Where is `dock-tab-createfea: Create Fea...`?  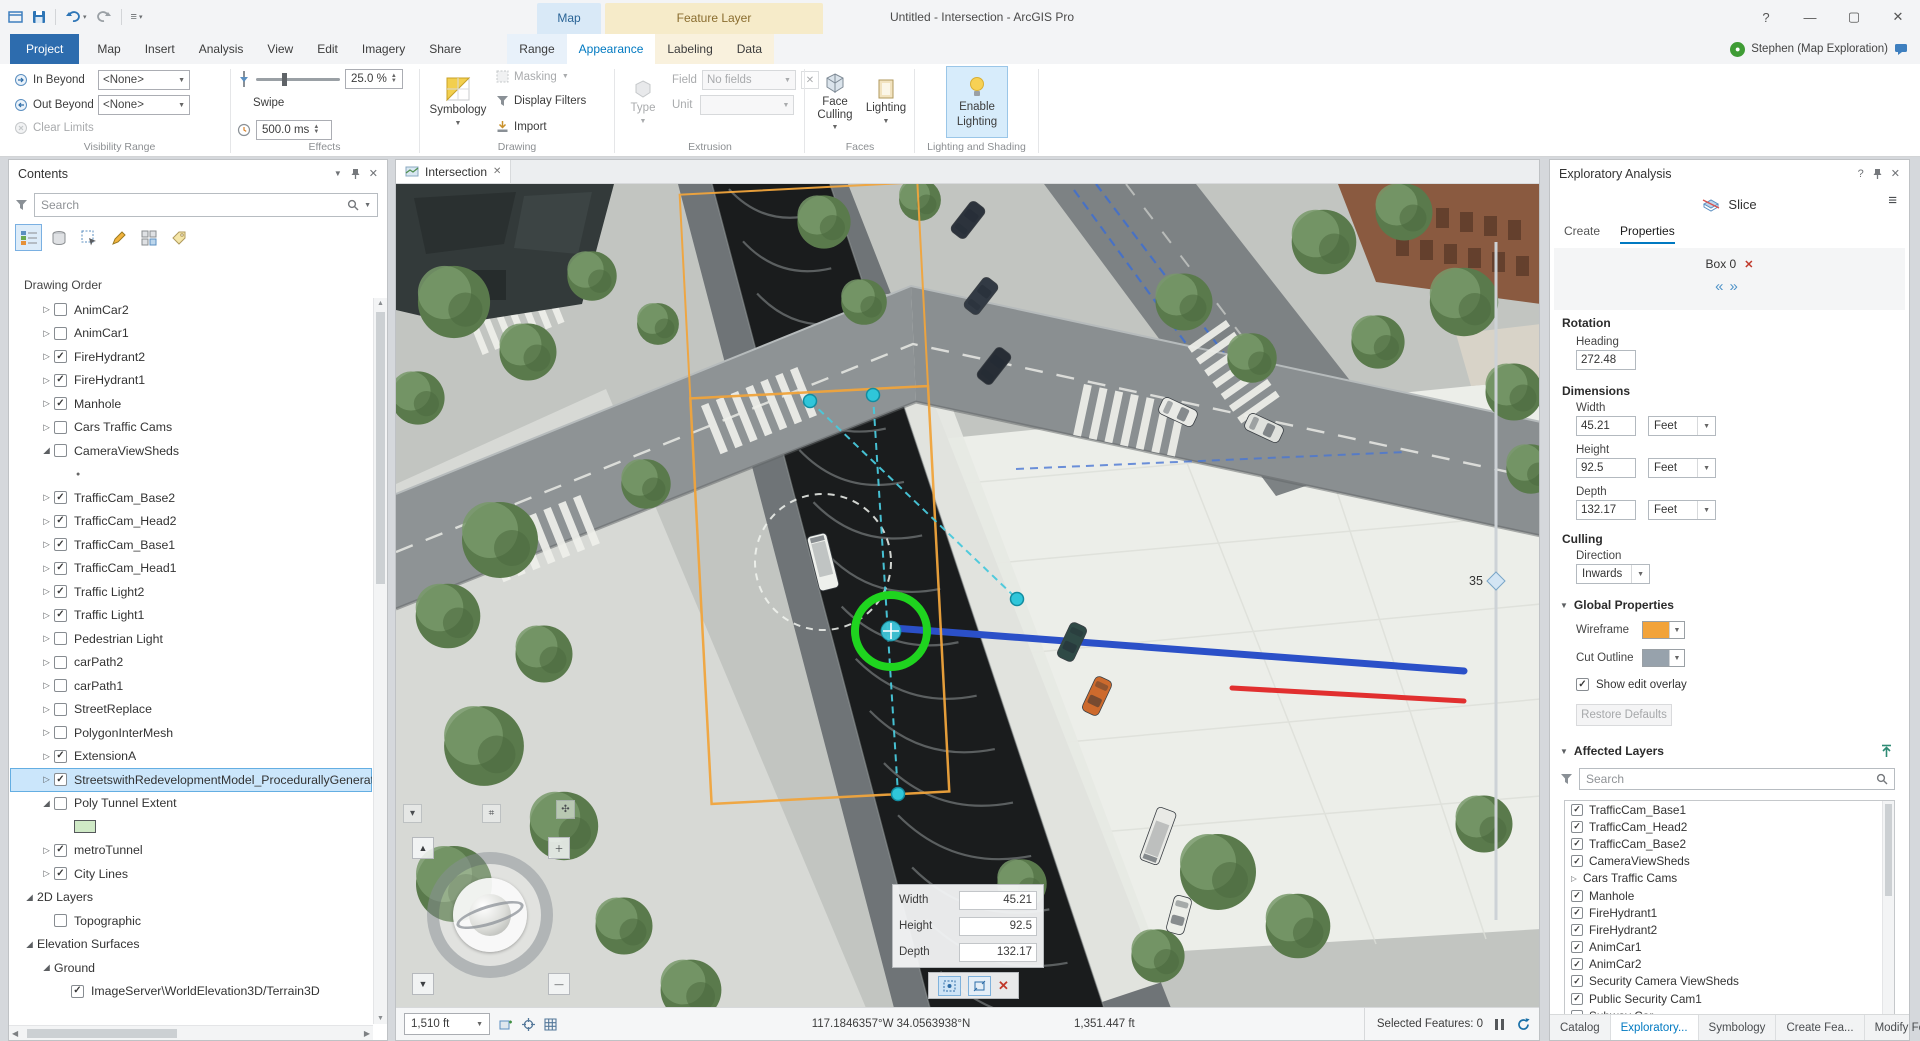
dock-tab-createfea: Create Fea... is located at coordinates (1820, 1027).